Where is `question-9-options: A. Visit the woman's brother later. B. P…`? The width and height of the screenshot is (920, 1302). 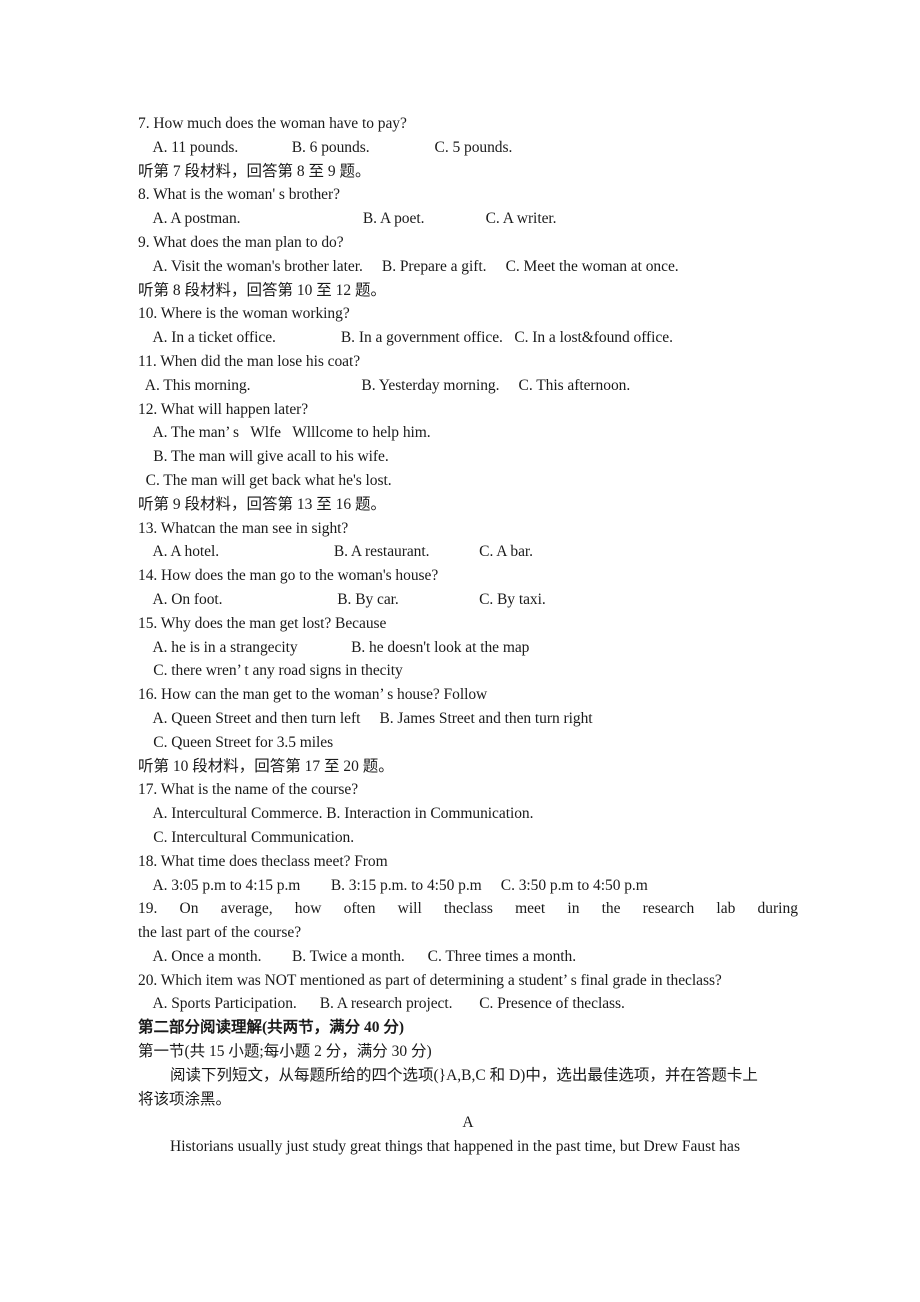
question-9-options: A. Visit the woman's brother later. B. P… is located at coordinates (408, 266).